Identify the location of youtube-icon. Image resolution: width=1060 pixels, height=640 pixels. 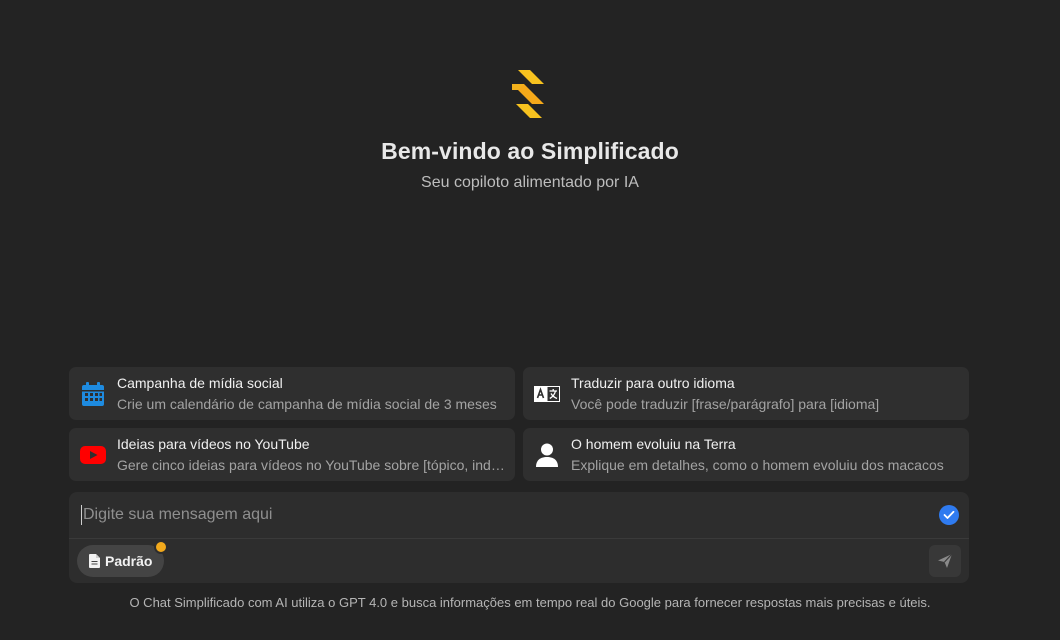
(93, 455).